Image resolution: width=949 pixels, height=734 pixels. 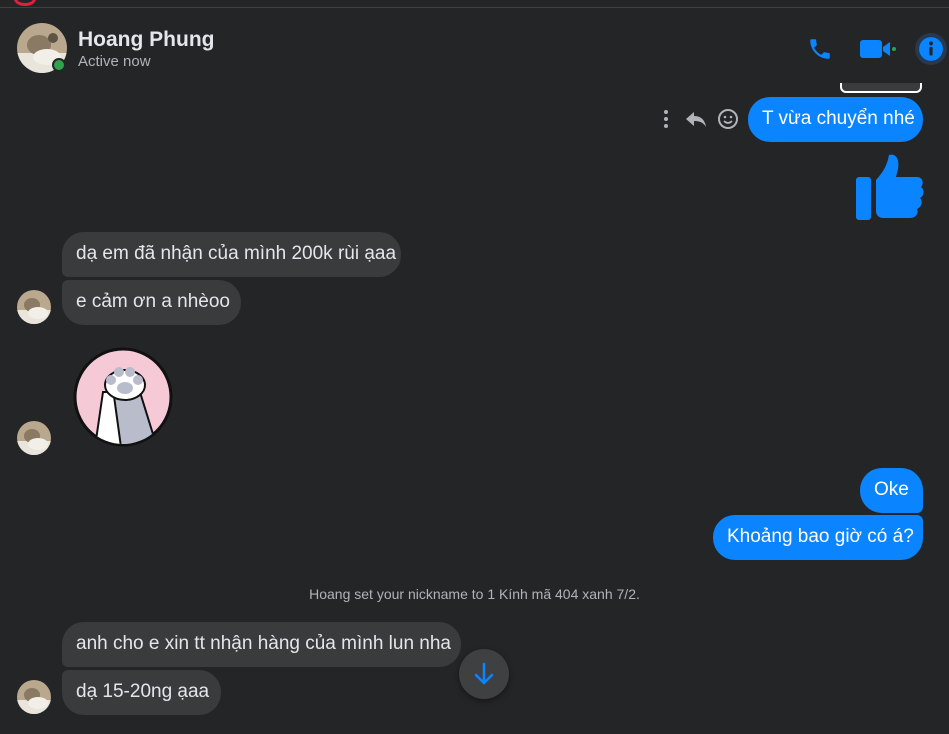 I want to click on conversation-header: Hoang Phung Active now, so click(x=474, y=47).